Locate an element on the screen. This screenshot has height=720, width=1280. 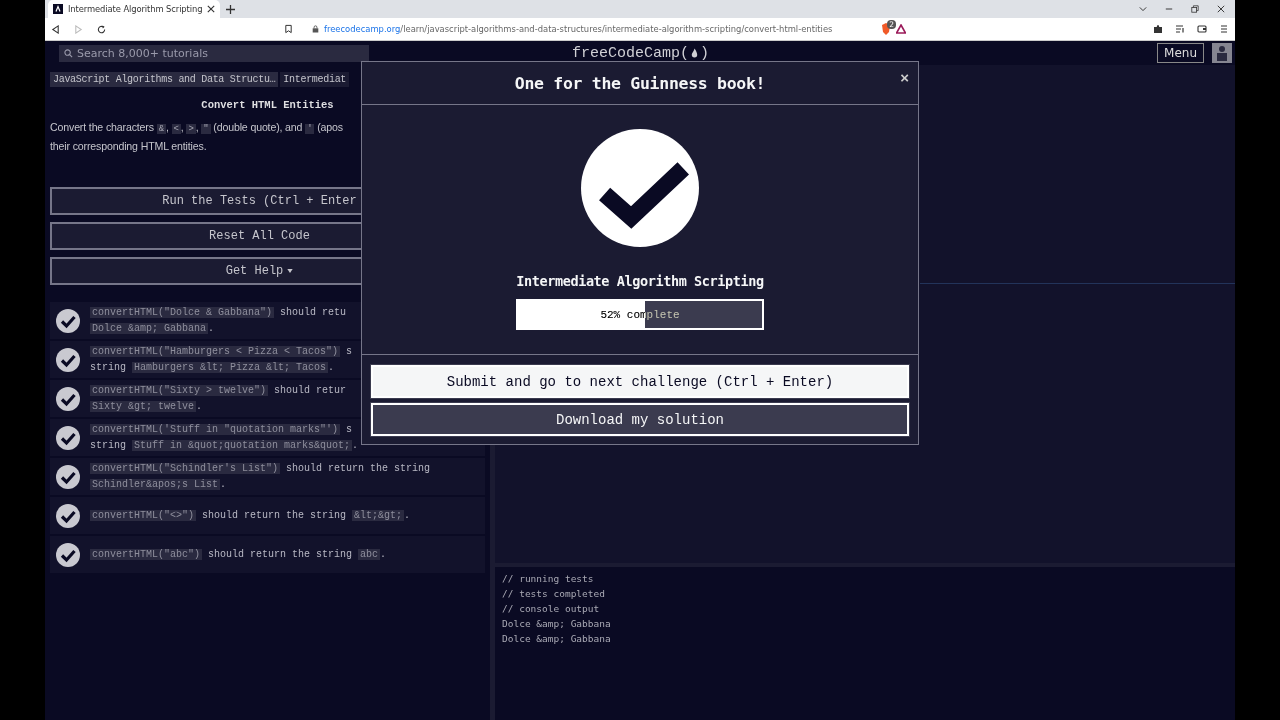
test-text: convertHTML('Stuff in "quotation marks"') s is located at coordinates (222, 429).